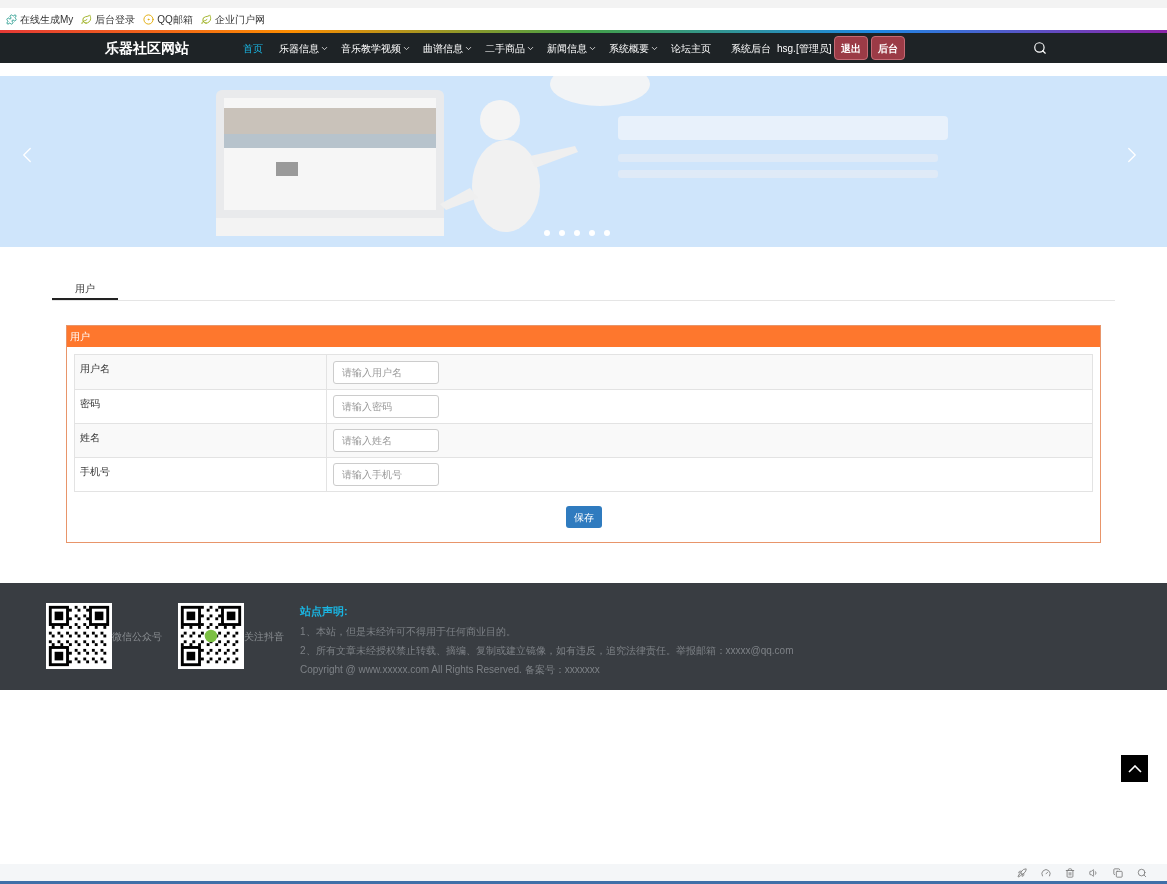 The height and width of the screenshot is (884, 1167). I want to click on bookmark: 在线生成My, so click(40, 19).